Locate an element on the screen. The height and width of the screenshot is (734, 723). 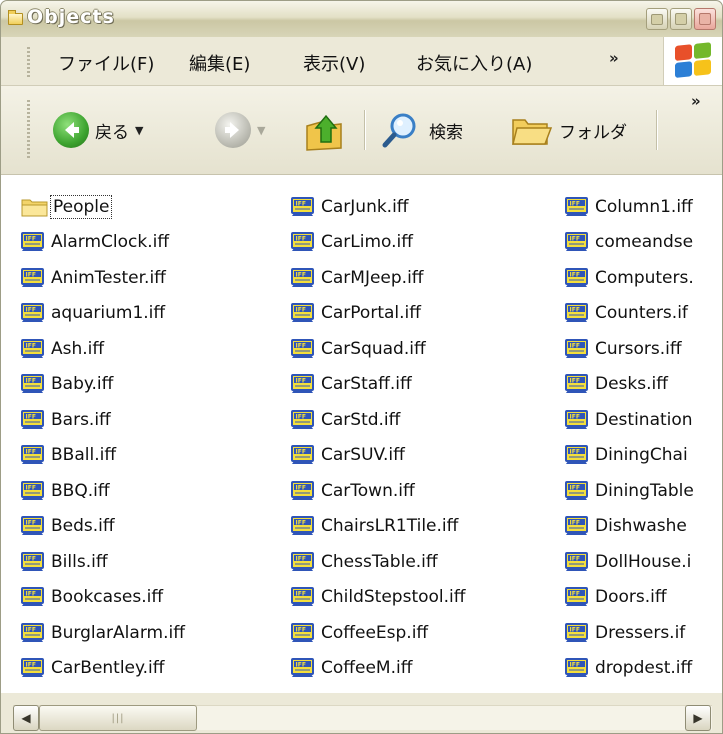
file-item: IFF Bookcases.iff is located at coordinates (103, 598).